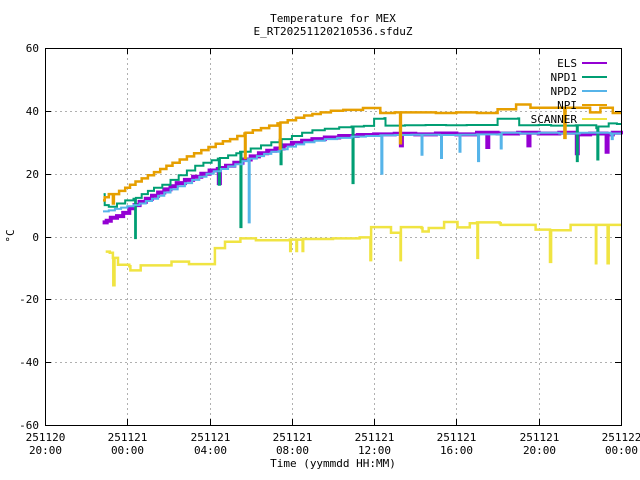 The width and height of the screenshot is (640, 480). I want to click on legend-label-npi: NPI, so click(567, 105).